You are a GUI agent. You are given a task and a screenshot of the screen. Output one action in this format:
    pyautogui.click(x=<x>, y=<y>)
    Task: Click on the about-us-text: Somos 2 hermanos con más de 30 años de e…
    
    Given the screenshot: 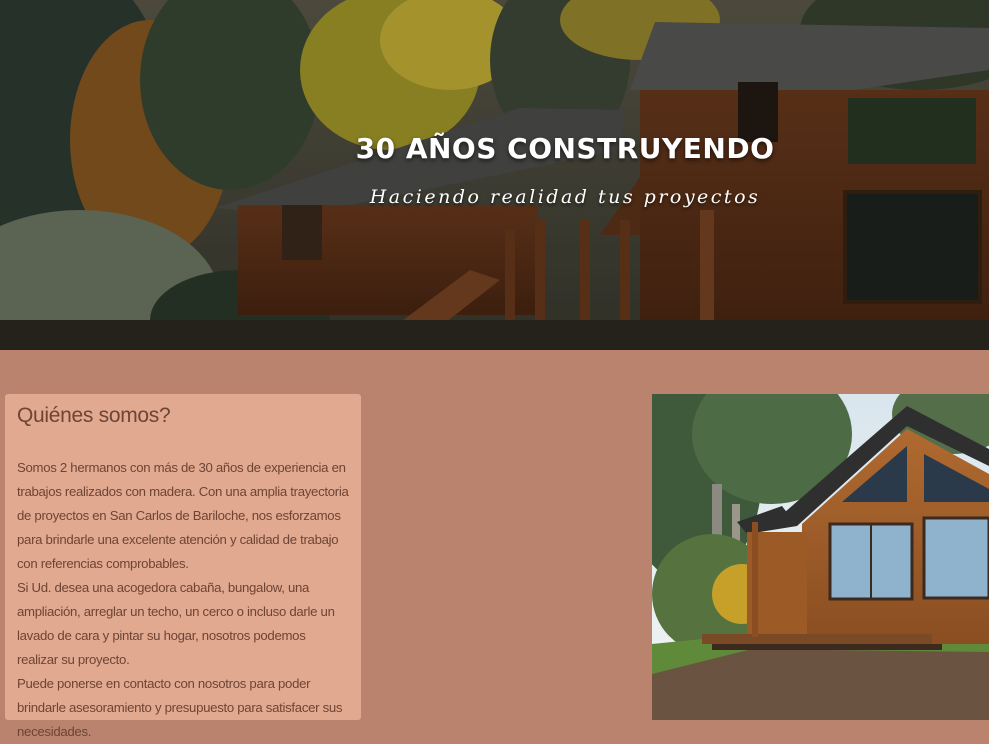 What is the action you would take?
    pyautogui.click(x=183, y=600)
    